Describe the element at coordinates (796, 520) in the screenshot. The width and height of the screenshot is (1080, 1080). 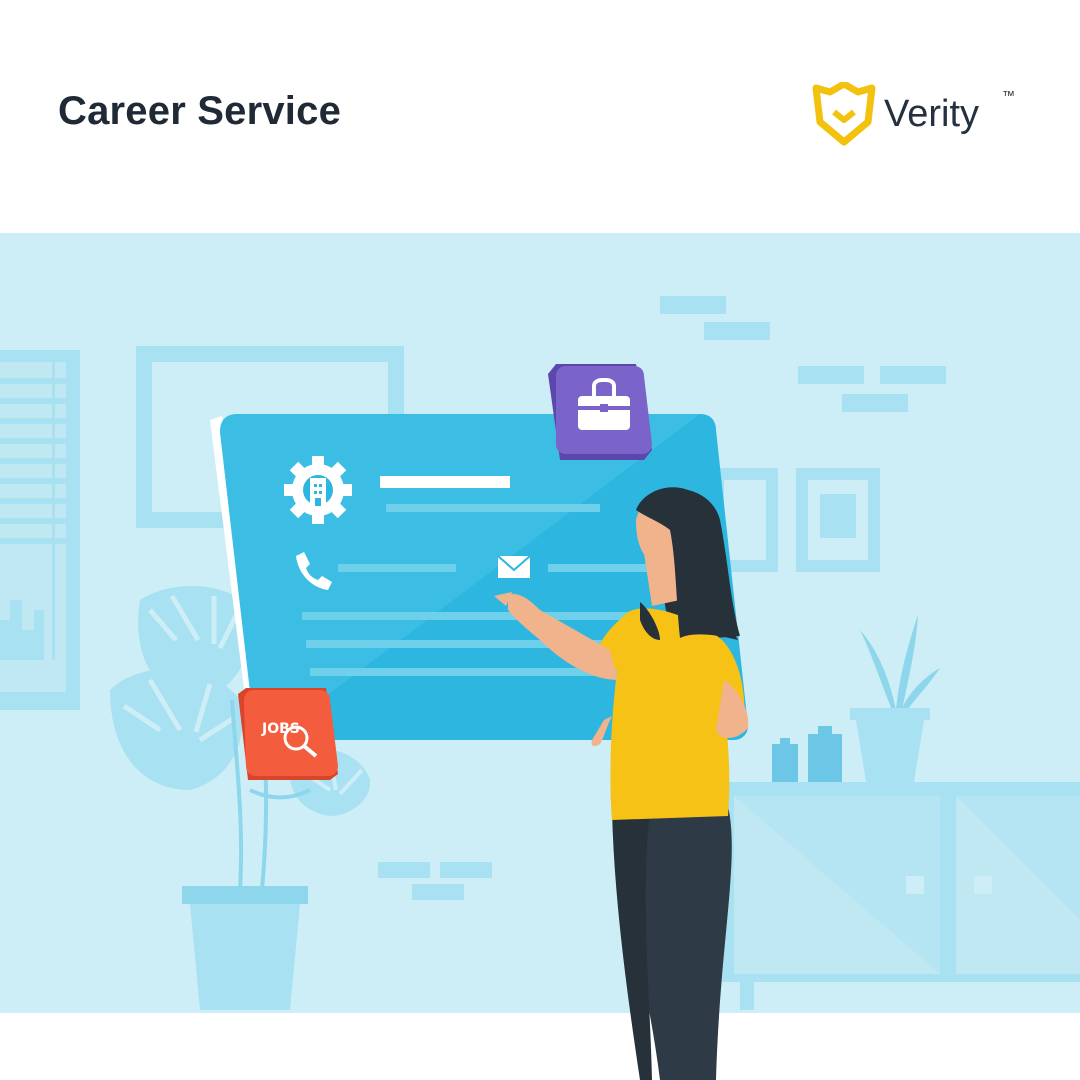
I see `wall-small-frames` at that location.